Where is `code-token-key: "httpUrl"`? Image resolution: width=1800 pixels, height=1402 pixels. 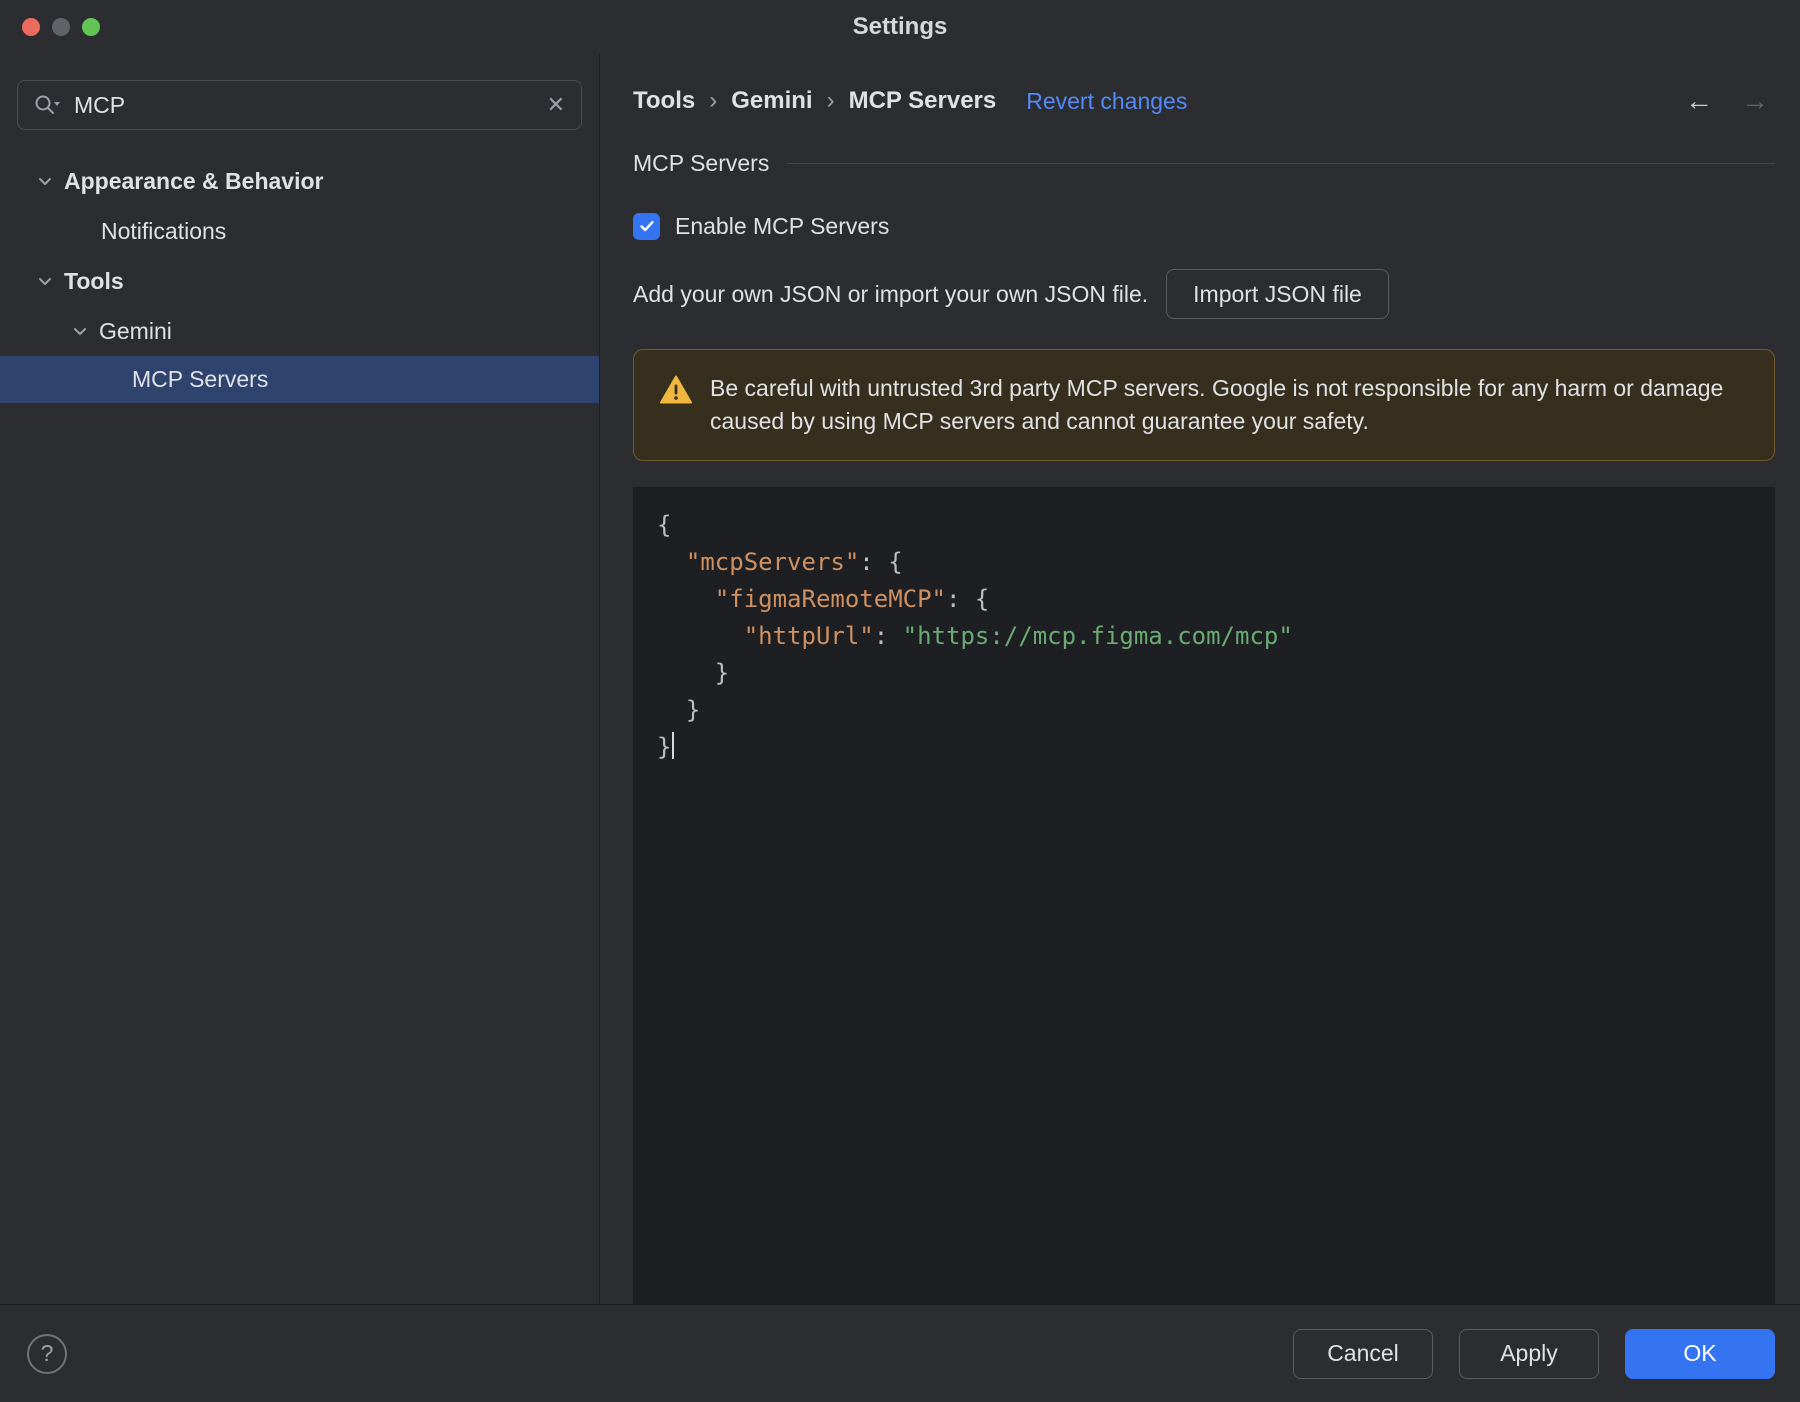
code-token-key: "httpUrl" is located at coordinates (808, 636).